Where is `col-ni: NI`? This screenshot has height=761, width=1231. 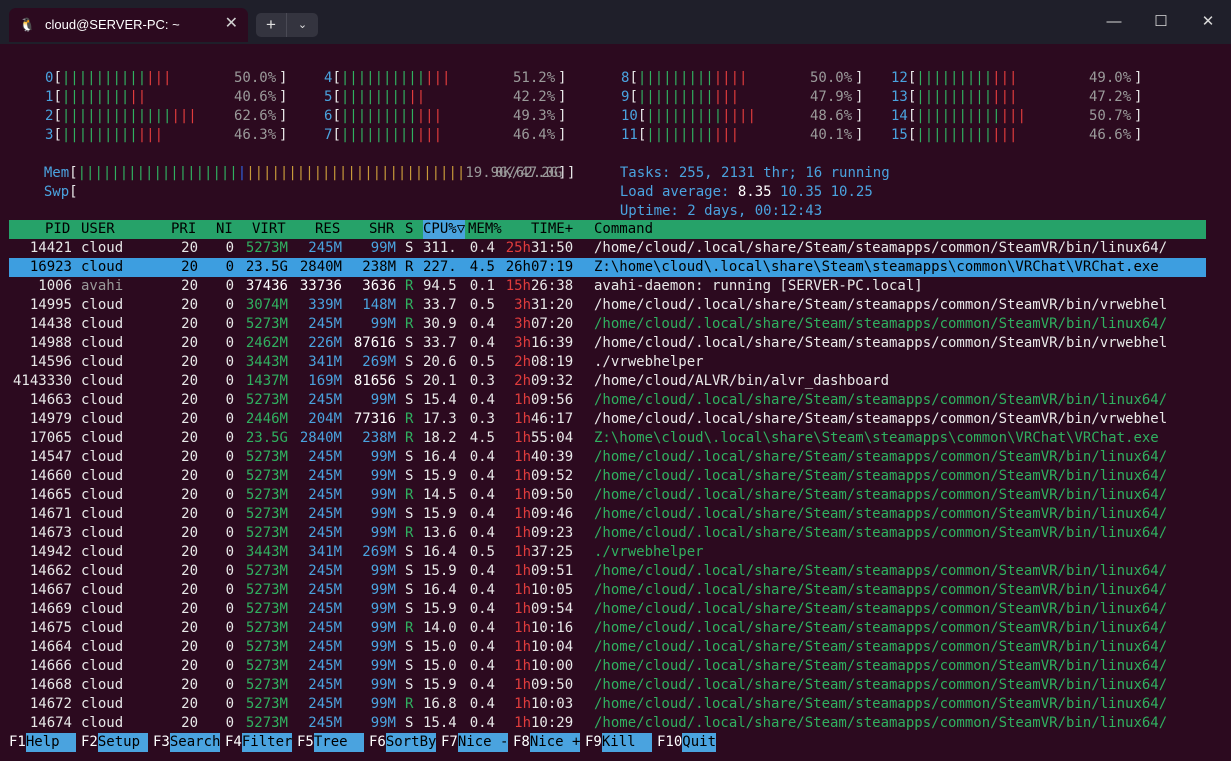
col-ni: NI is located at coordinates (224, 229).